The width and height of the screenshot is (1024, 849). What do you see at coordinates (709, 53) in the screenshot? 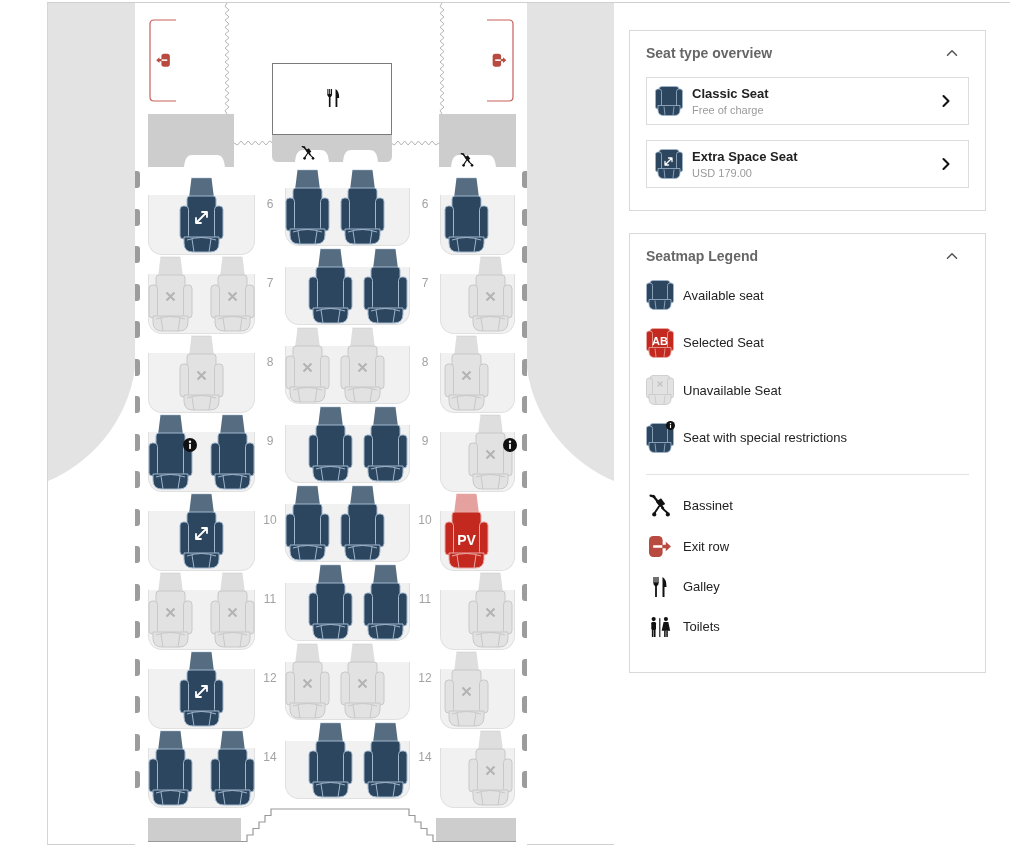
I see `panel-title: Seat type overview` at bounding box center [709, 53].